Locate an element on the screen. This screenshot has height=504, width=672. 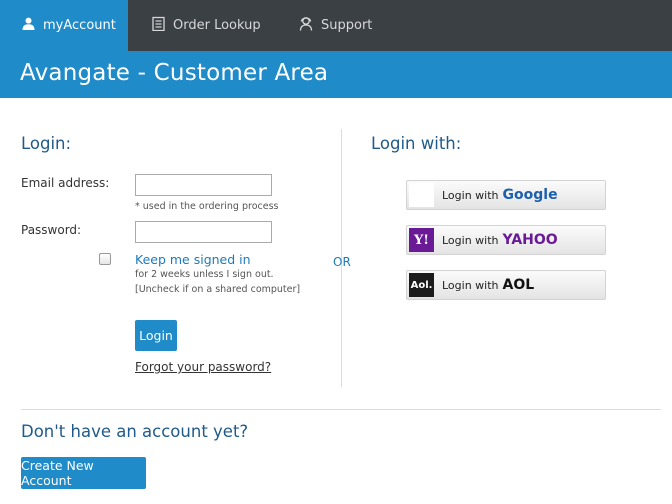
login-with-yahoo-prefix: Login with is located at coordinates (470, 240).